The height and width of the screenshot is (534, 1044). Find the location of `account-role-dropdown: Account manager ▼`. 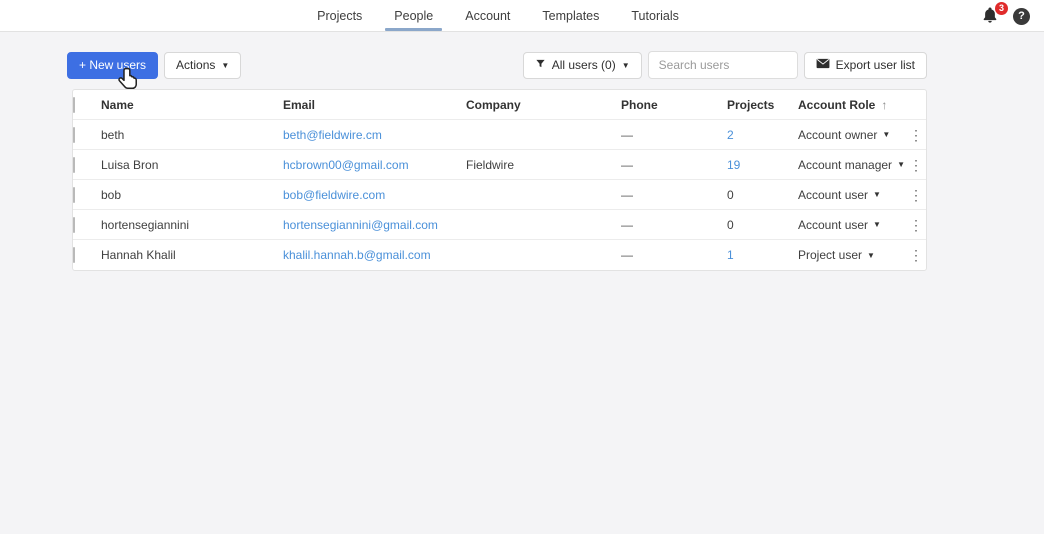

account-role-dropdown: Account manager ▼ is located at coordinates (851, 165).